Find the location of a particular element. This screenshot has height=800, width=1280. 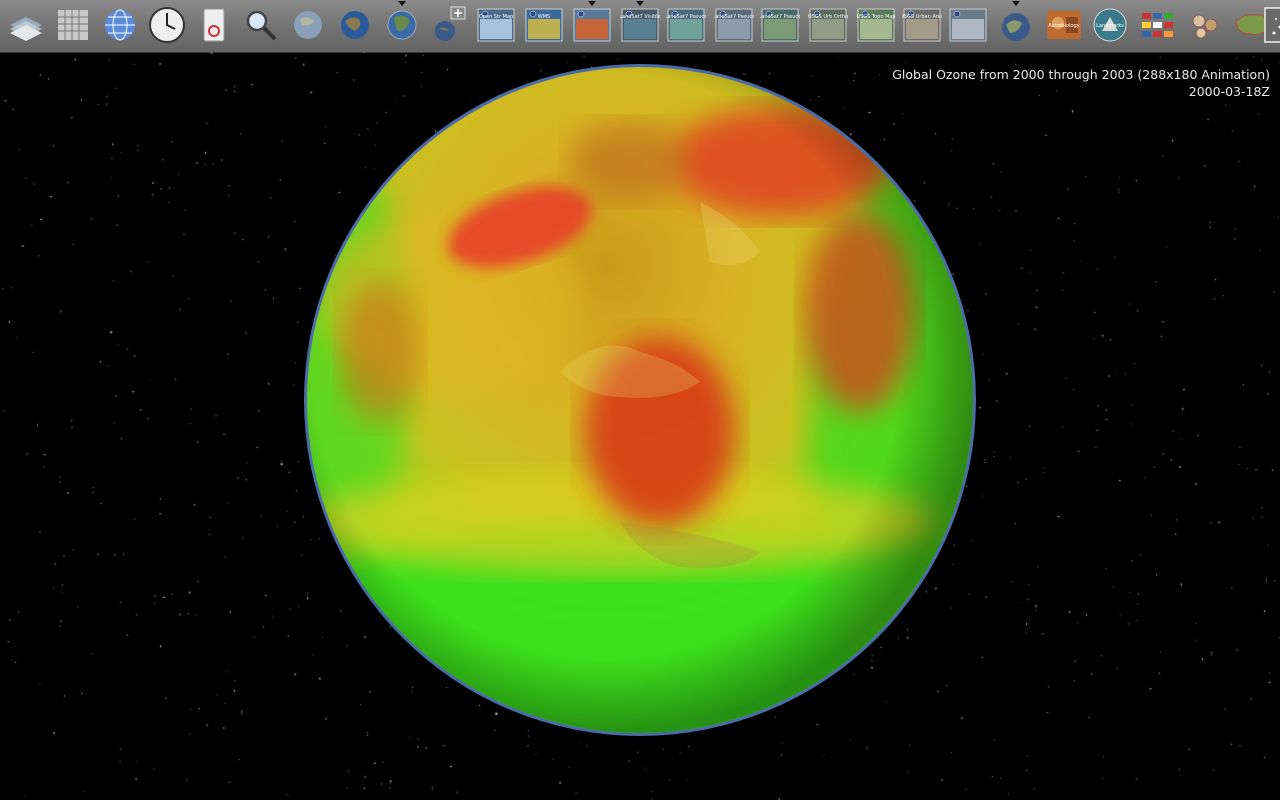

scalebar-button is located at coordinates (214, 25).